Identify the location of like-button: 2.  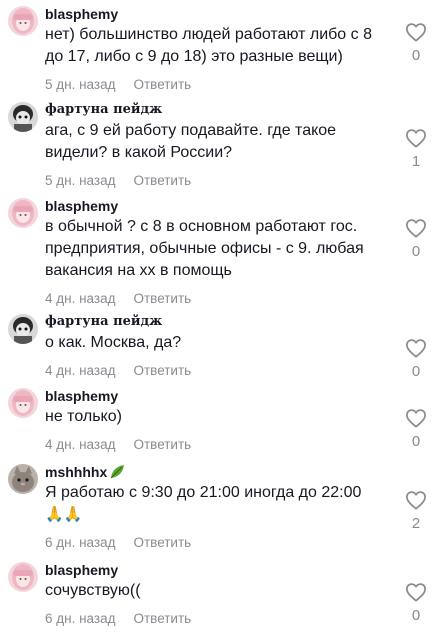
(416, 511).